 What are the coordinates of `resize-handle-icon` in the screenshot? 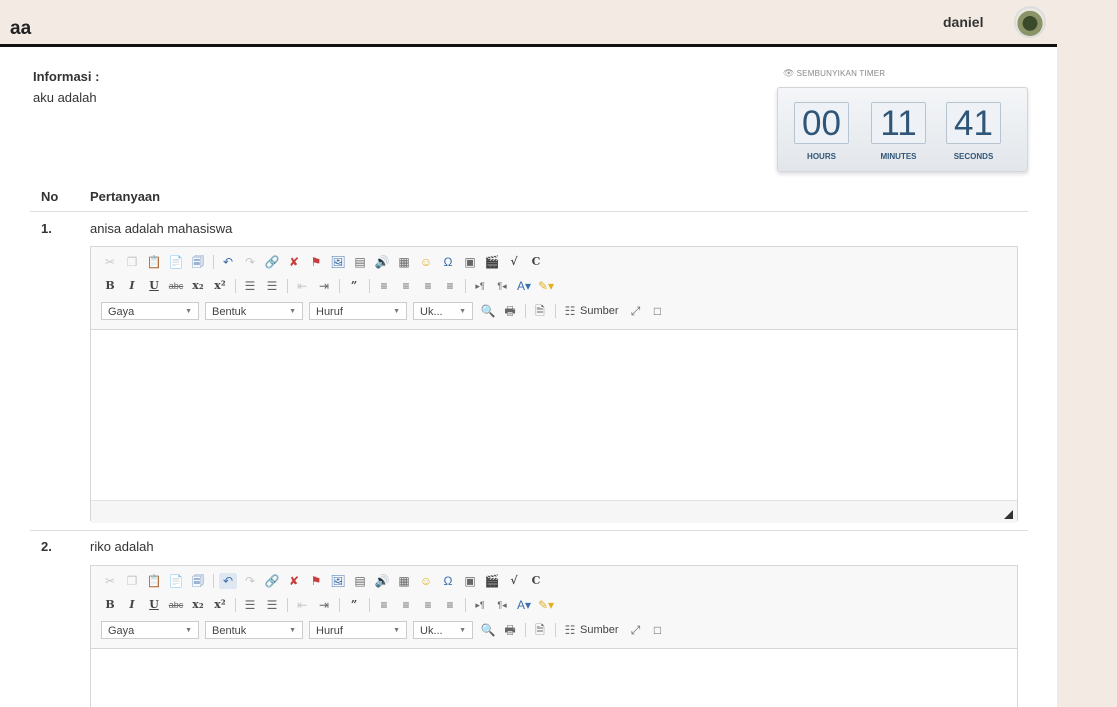 It's located at (1008, 514).